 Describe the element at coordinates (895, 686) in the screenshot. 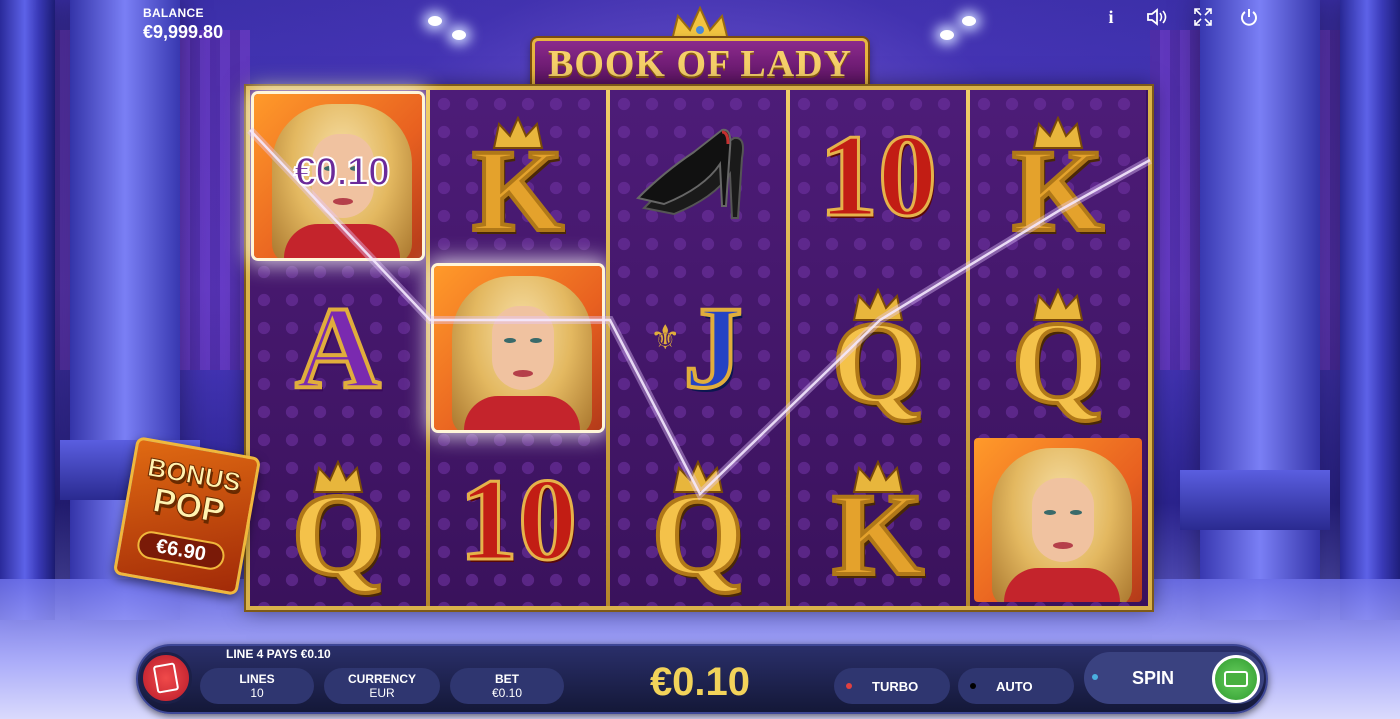

I see `turbo-label: TURBO` at that location.